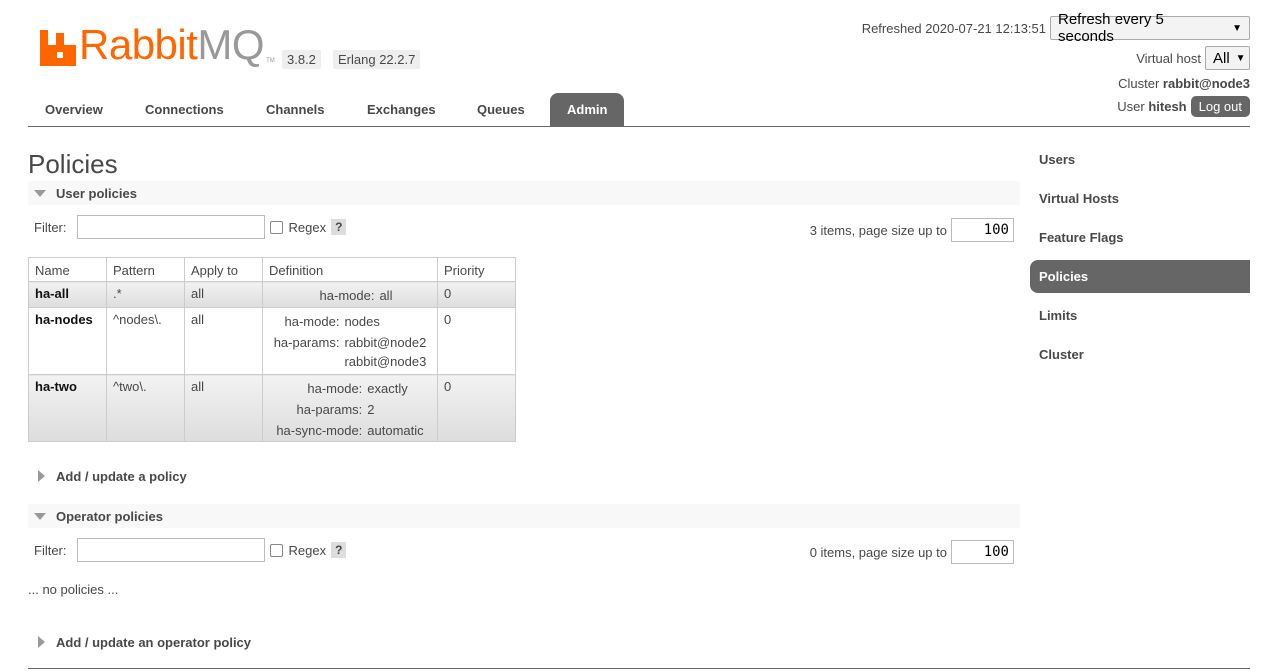  What do you see at coordinates (953, 28) in the screenshot?
I see `refreshed-timestamp: Refreshed 2020-07-21 12:13:51` at bounding box center [953, 28].